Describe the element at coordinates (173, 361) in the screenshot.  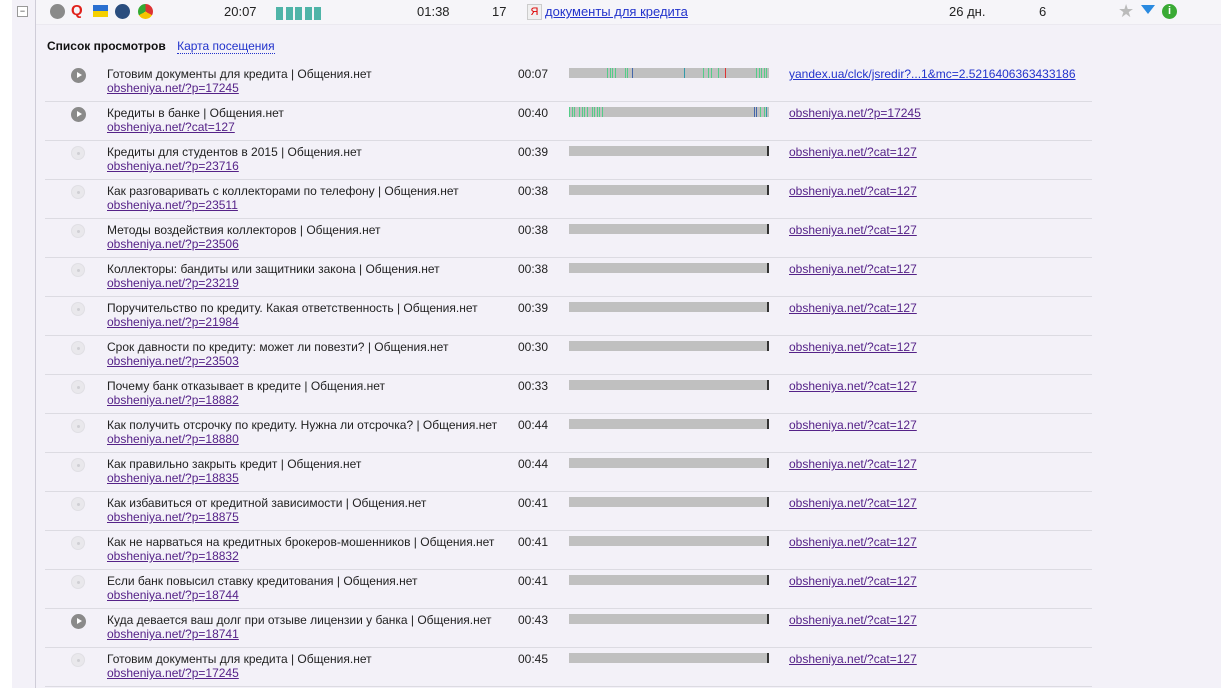
I see `page-url-link: obsheniya.net/?p=23503` at that location.